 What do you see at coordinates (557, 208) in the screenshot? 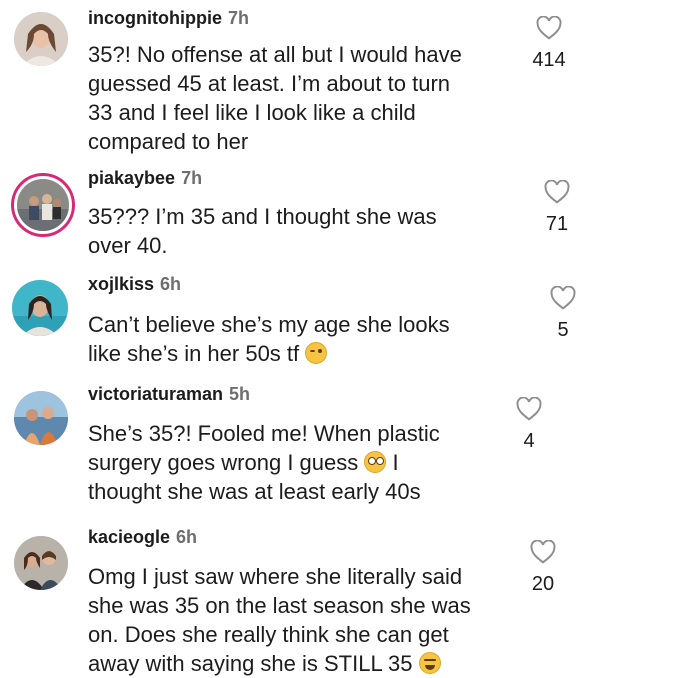
I see `like-control: 71` at bounding box center [557, 208].